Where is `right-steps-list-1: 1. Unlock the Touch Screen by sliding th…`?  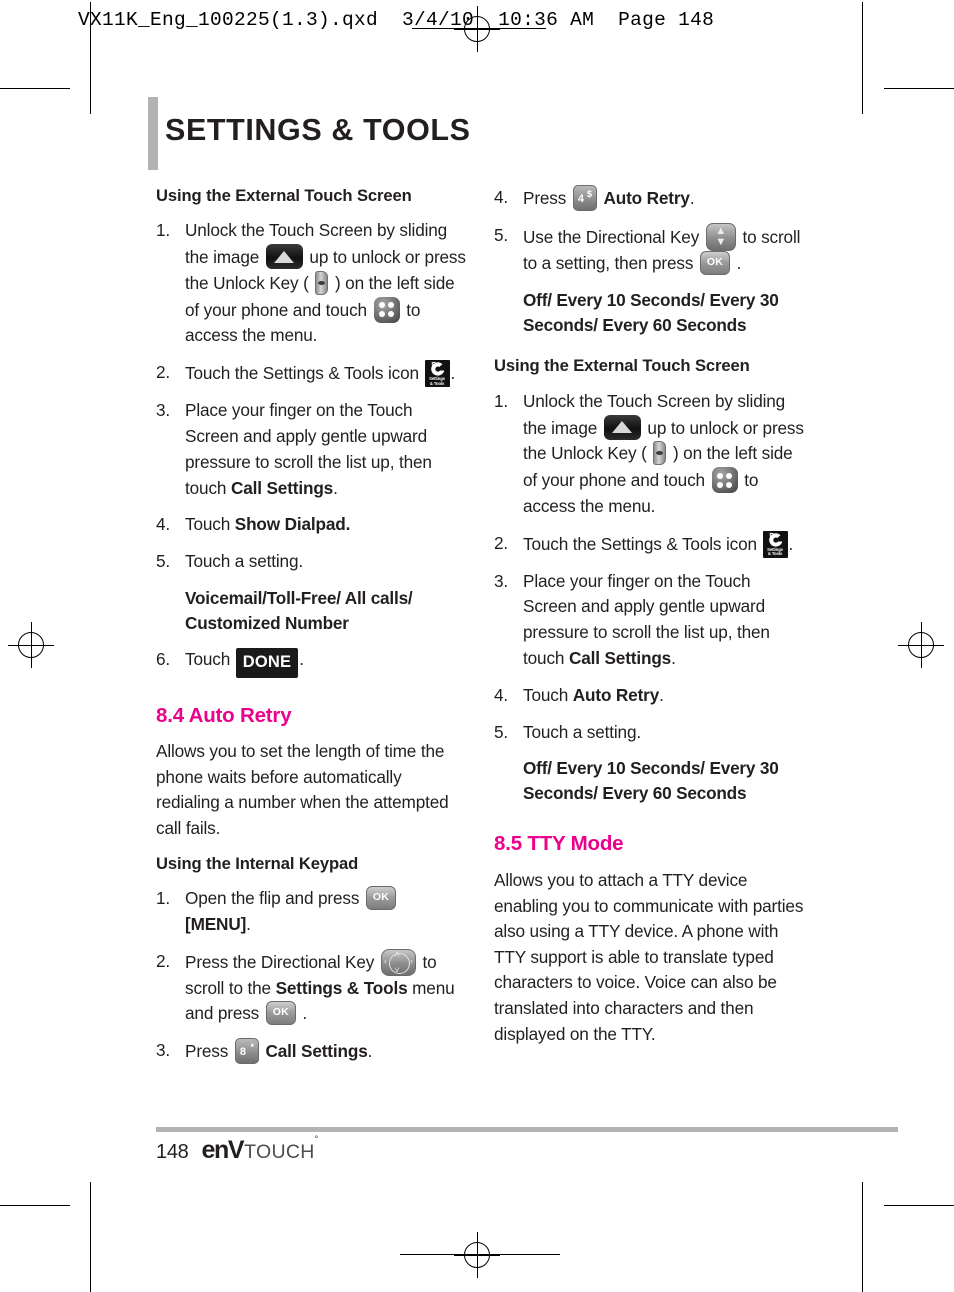 right-steps-list-1: 1. Unlock the Touch Screen by sliding th… is located at coordinates (649, 567).